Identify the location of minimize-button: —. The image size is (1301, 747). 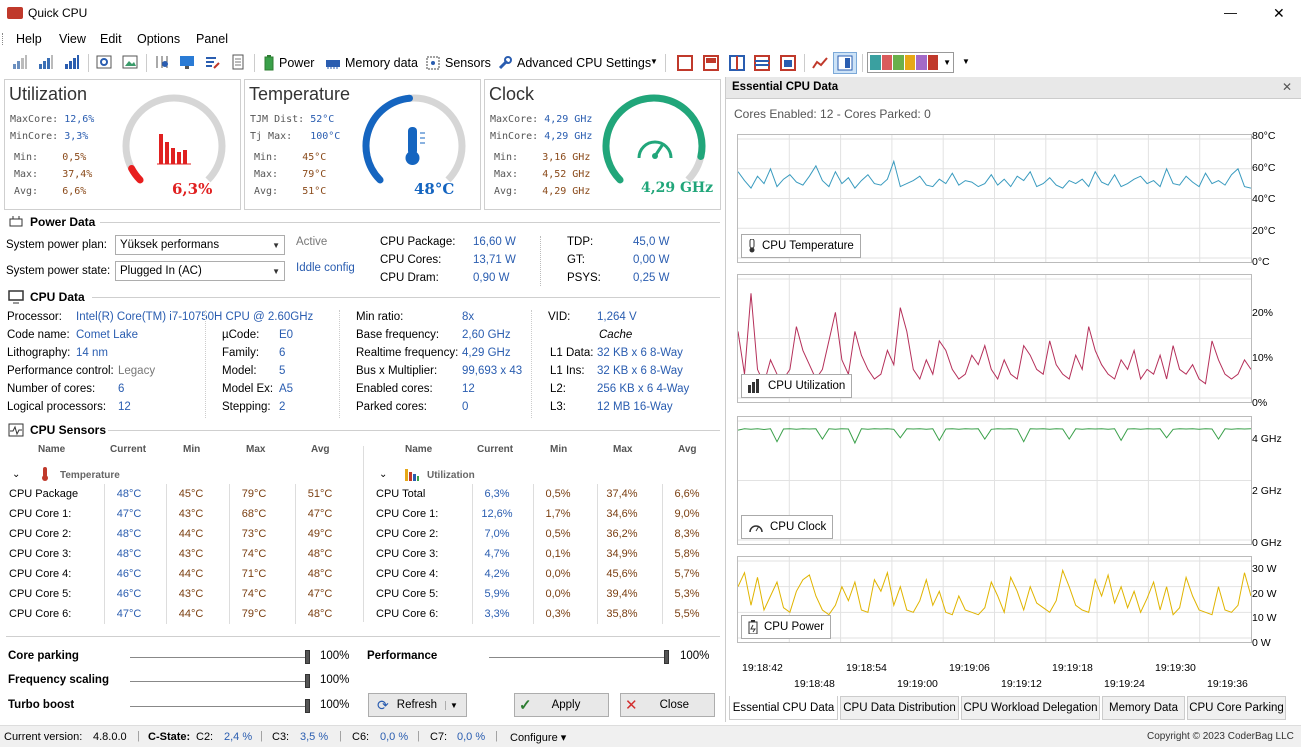
(1230, 12).